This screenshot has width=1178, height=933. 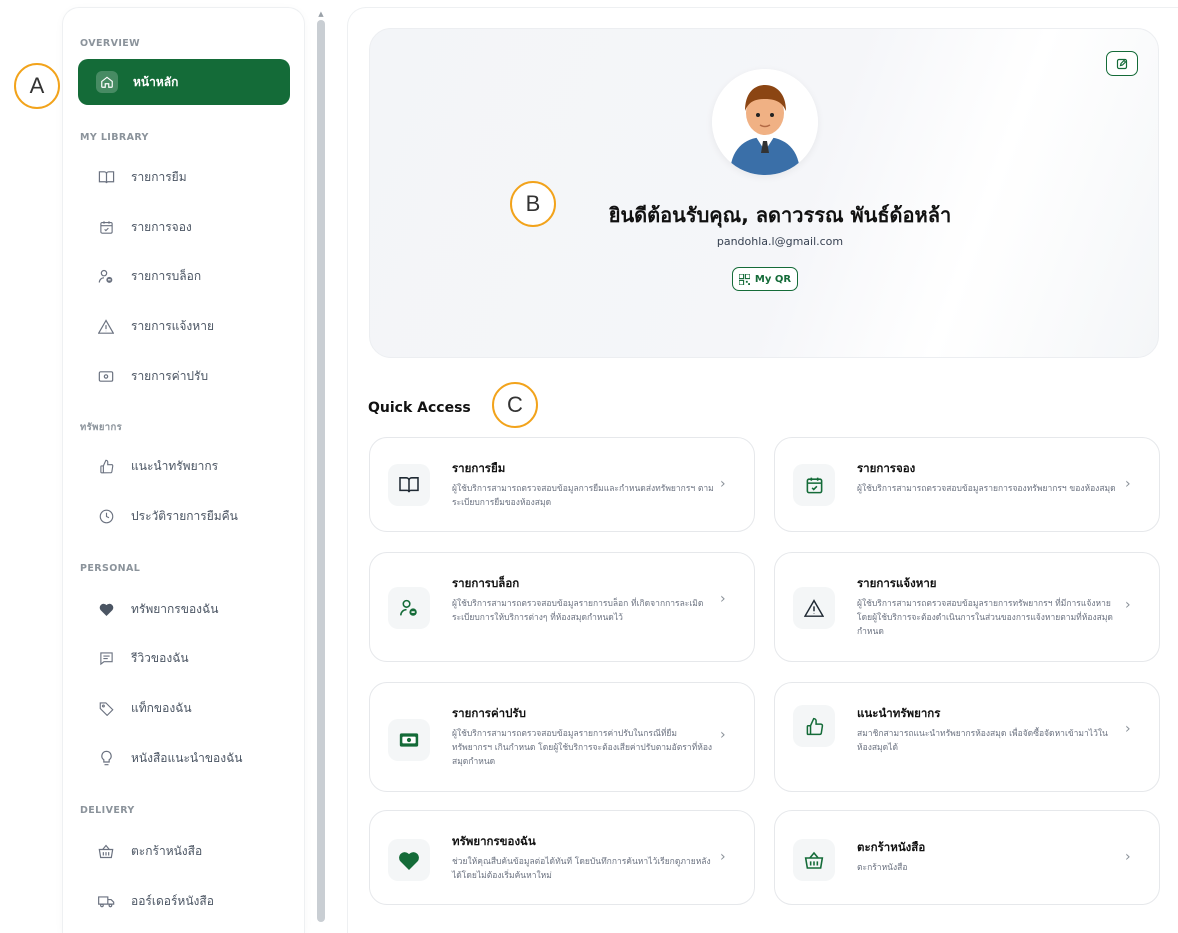 I want to click on sidebar-item-history: ประวัติรายการยืมคืน, so click(x=184, y=516).